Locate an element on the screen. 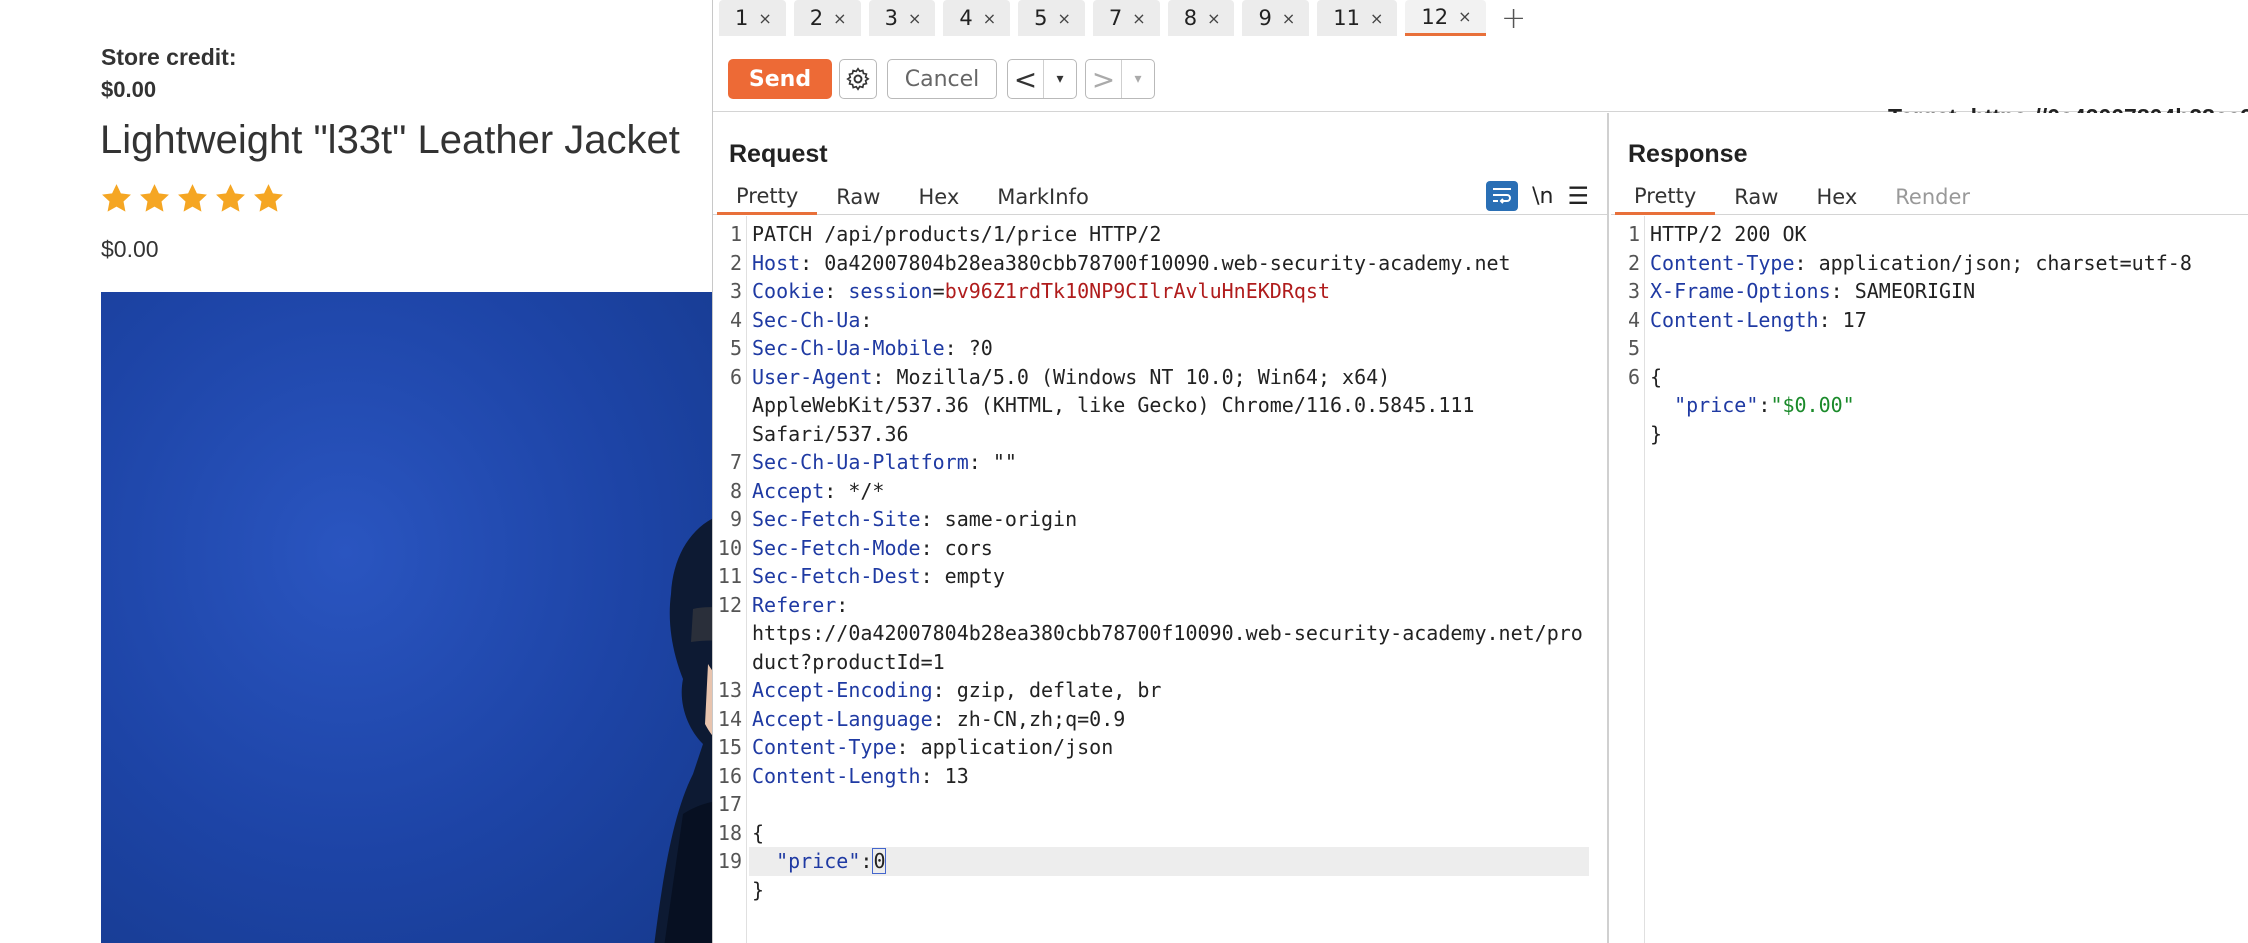 The image size is (2248, 943). header-name: Sec-Fetch-Mode is located at coordinates (836, 547).